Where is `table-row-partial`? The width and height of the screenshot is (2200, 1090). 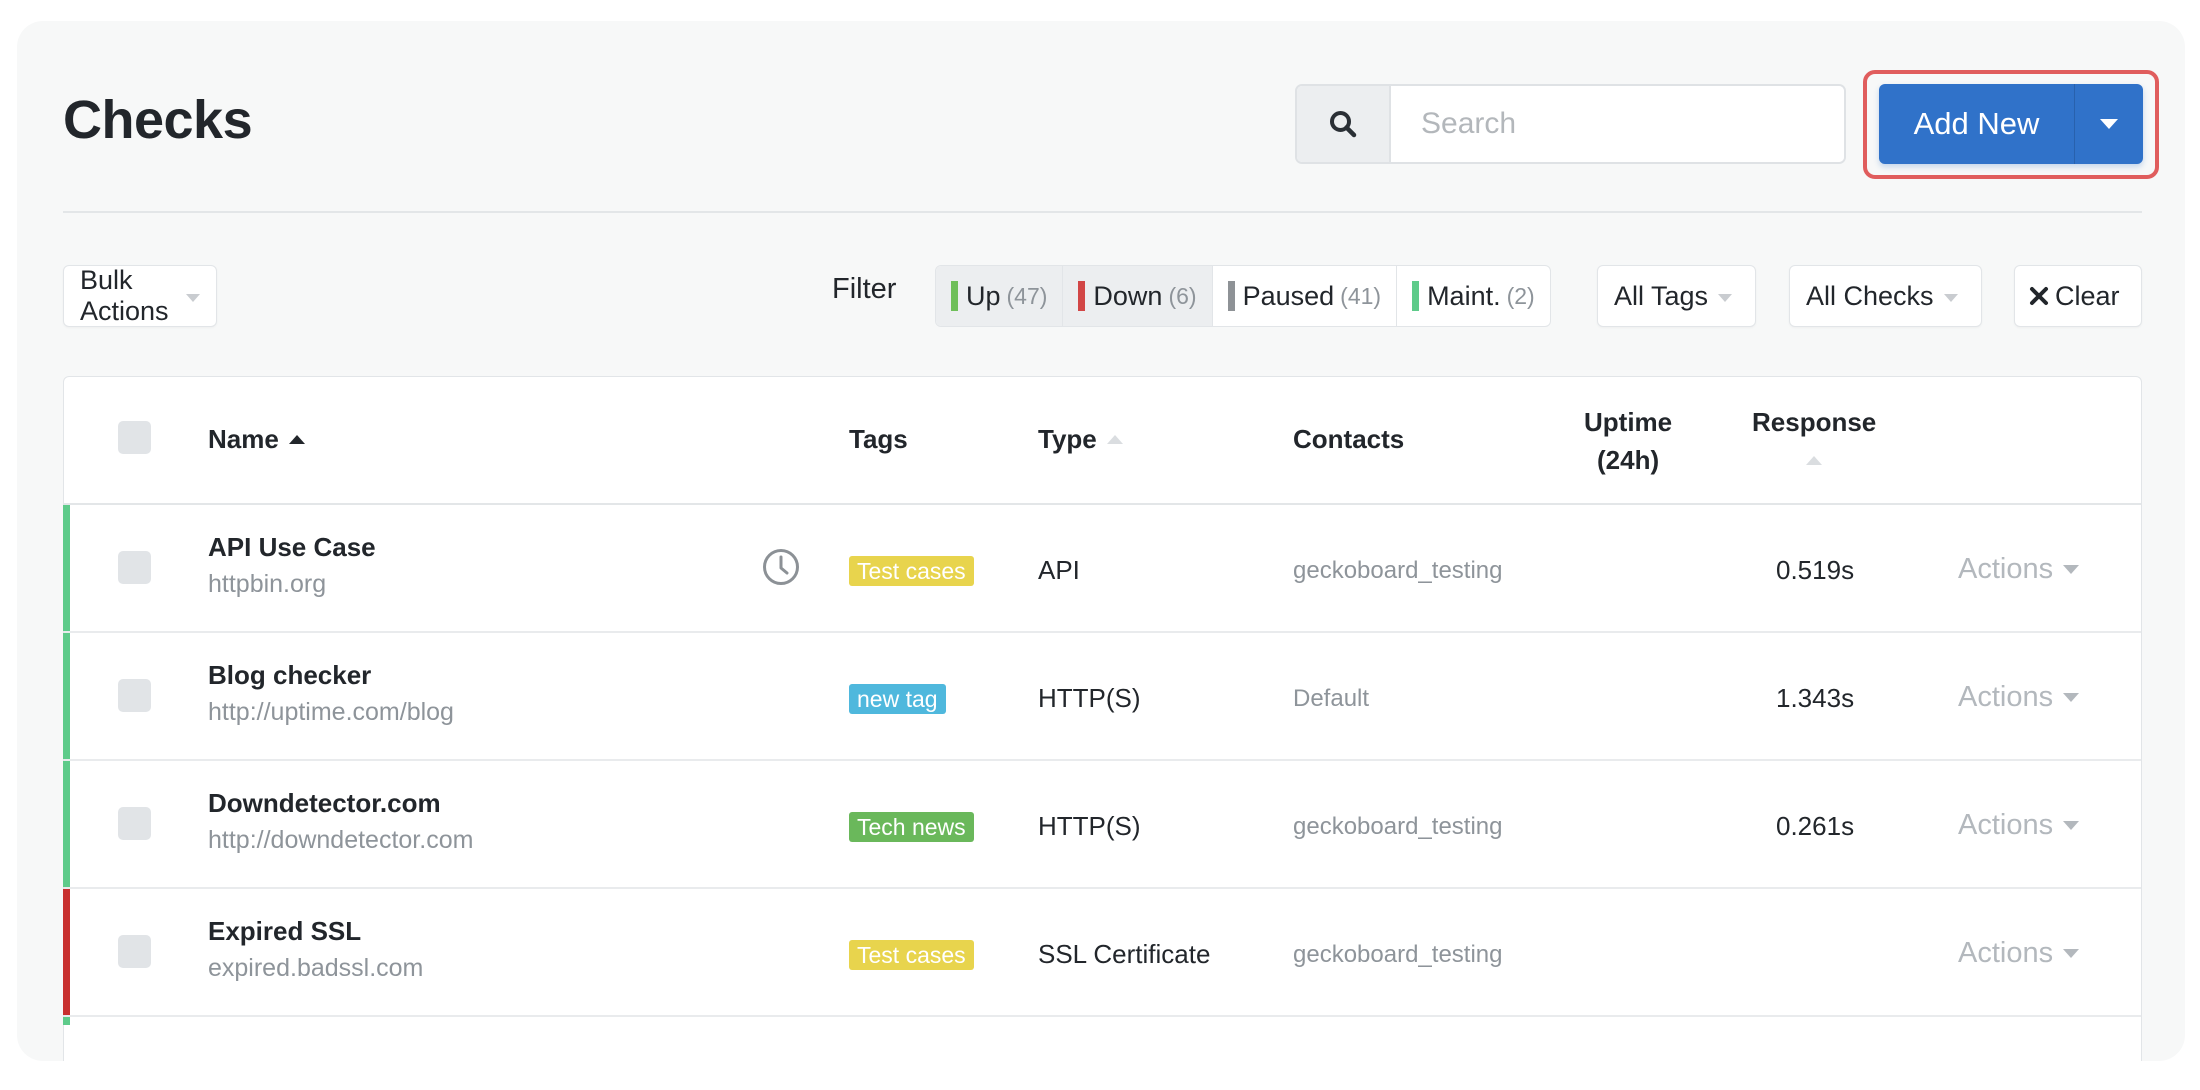 table-row-partial is located at coordinates (1101, 1039).